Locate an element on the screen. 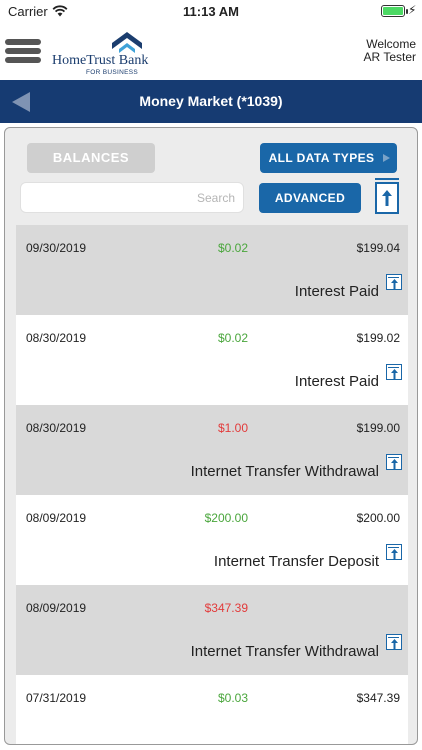 Image resolution: width=422 pixels, height=750 pixels. triangle-right-icon is located at coordinates (386, 158).